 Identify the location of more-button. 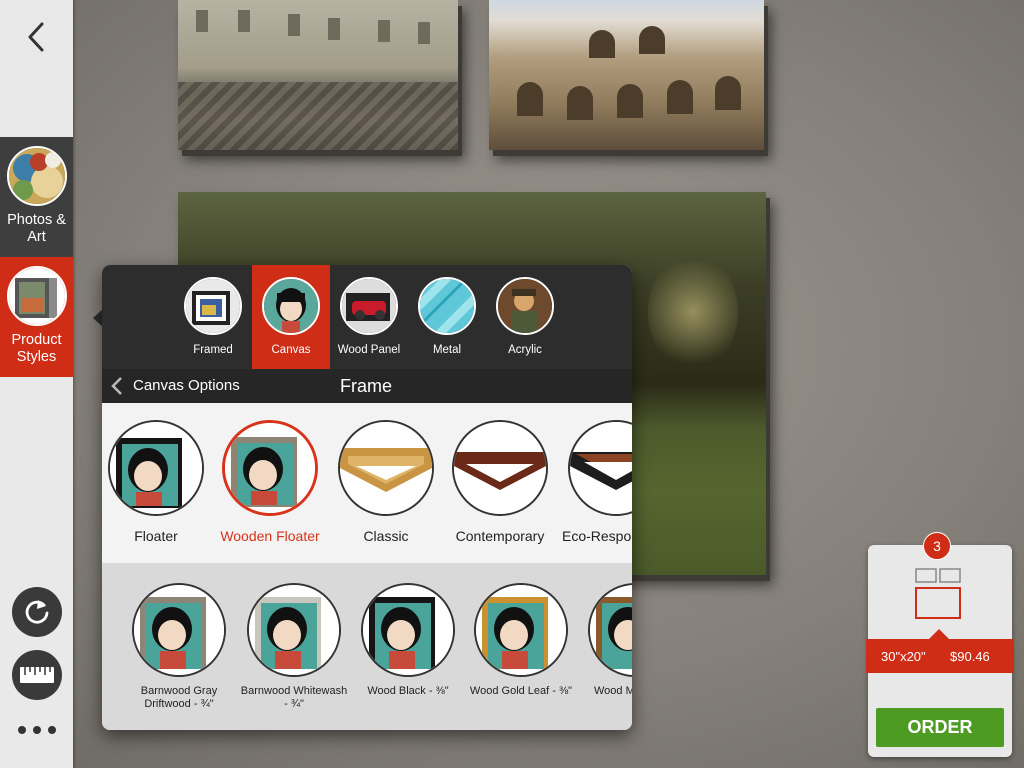
(37, 730).